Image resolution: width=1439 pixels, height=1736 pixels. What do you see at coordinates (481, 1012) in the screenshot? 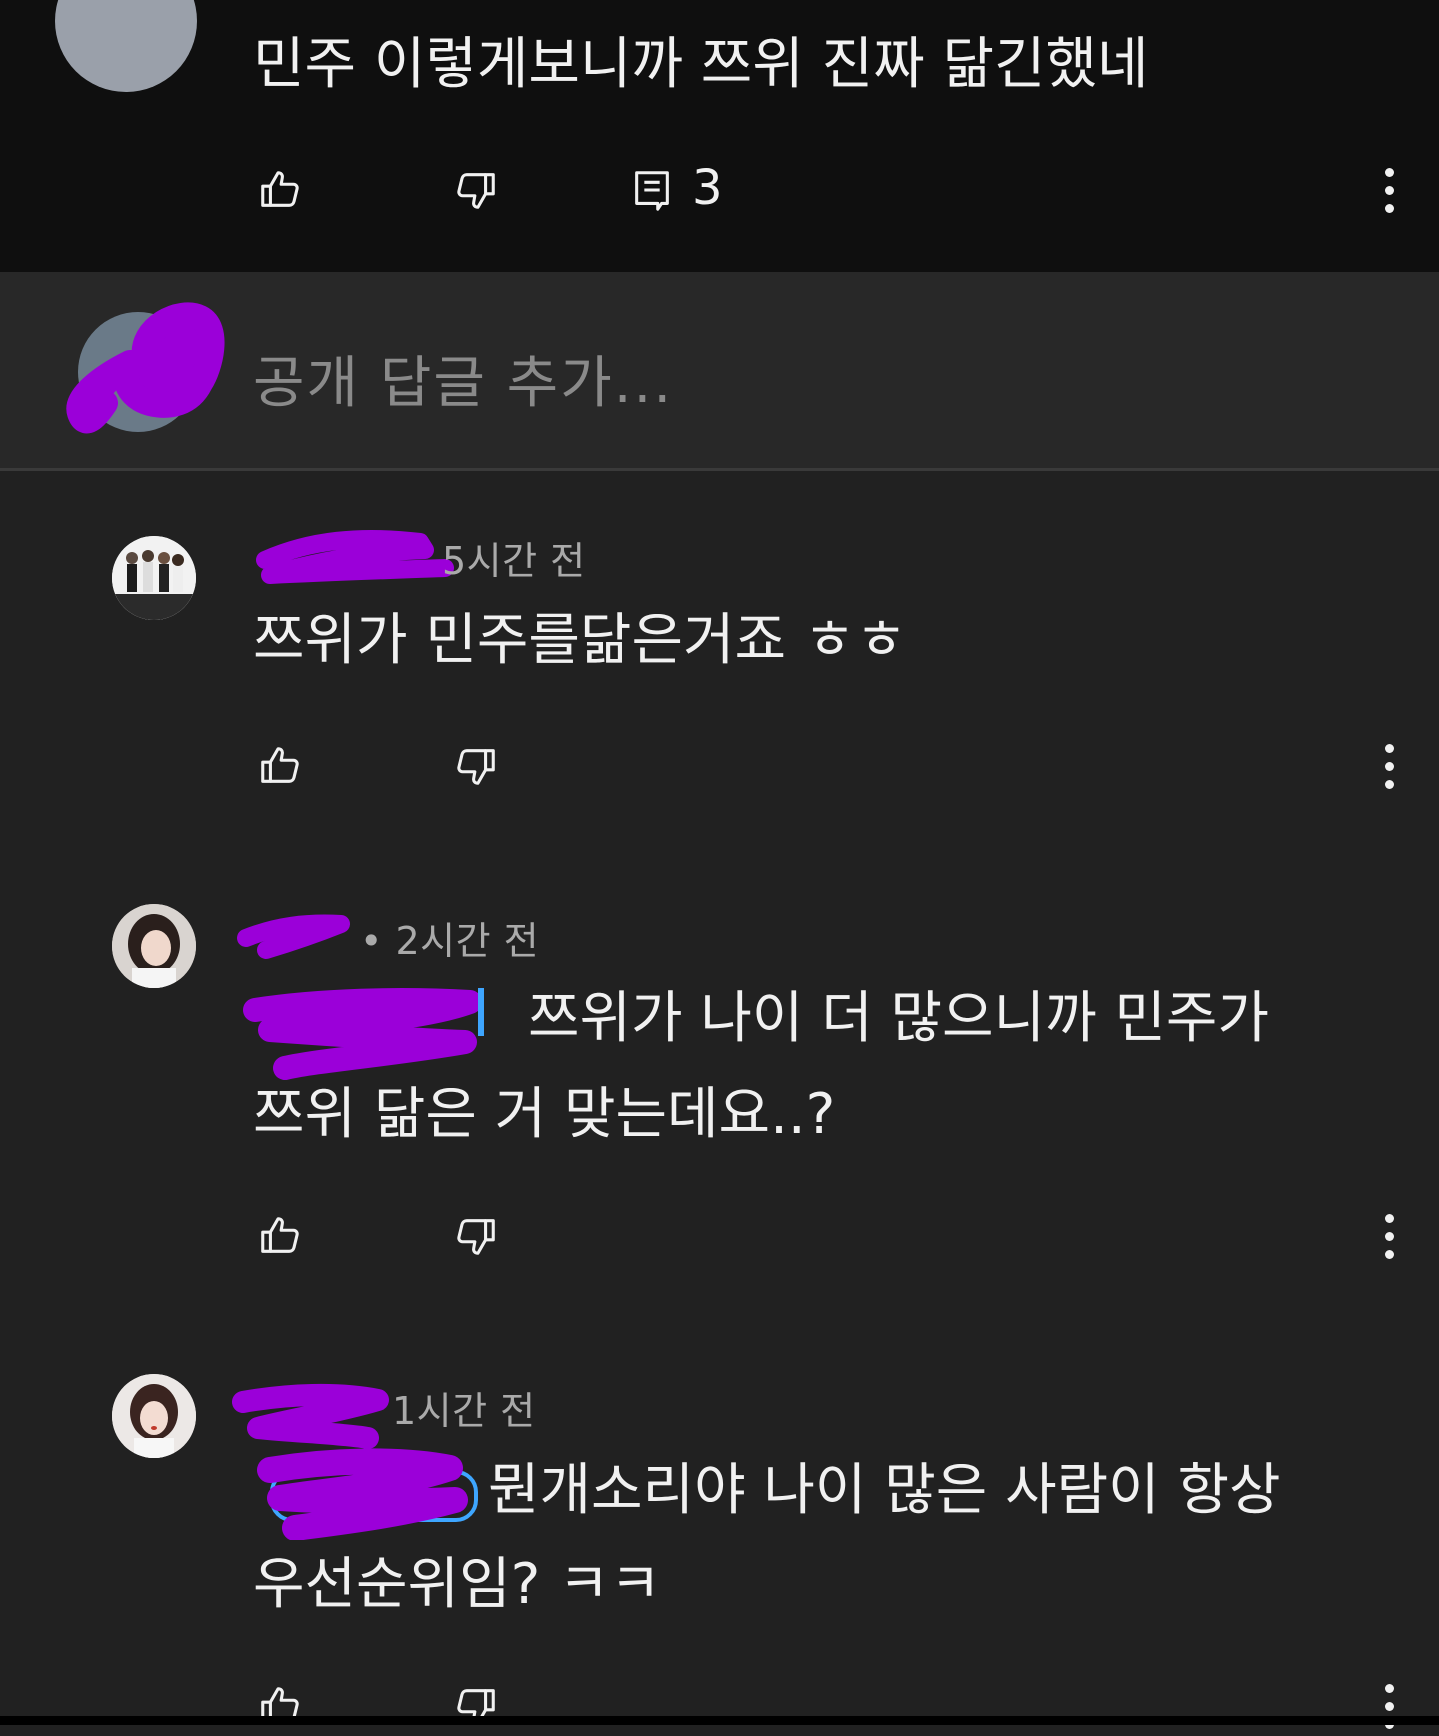
I see `mention-link` at bounding box center [481, 1012].